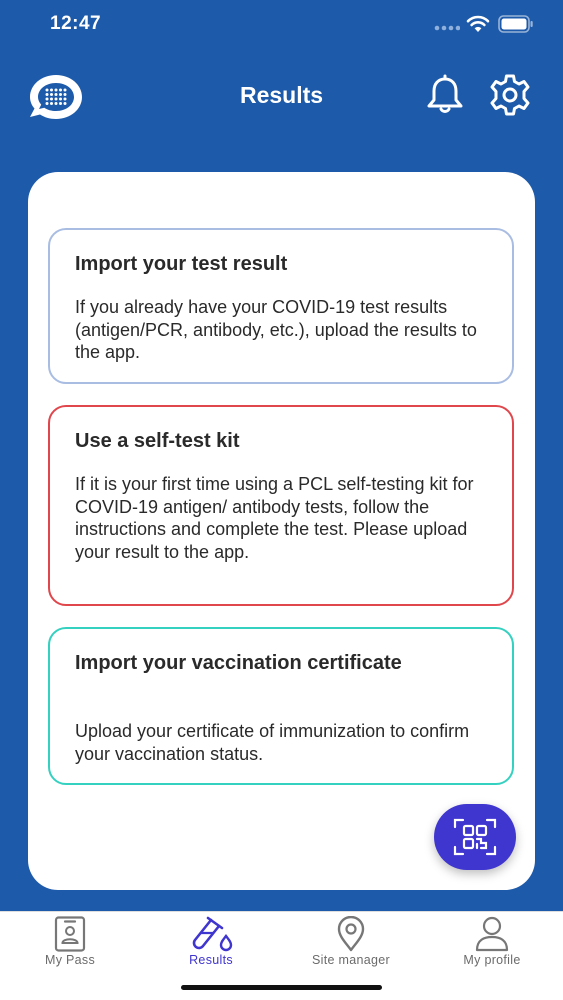 This screenshot has width=563, height=1000. What do you see at coordinates (492, 934) in the screenshot?
I see `person-icon` at bounding box center [492, 934].